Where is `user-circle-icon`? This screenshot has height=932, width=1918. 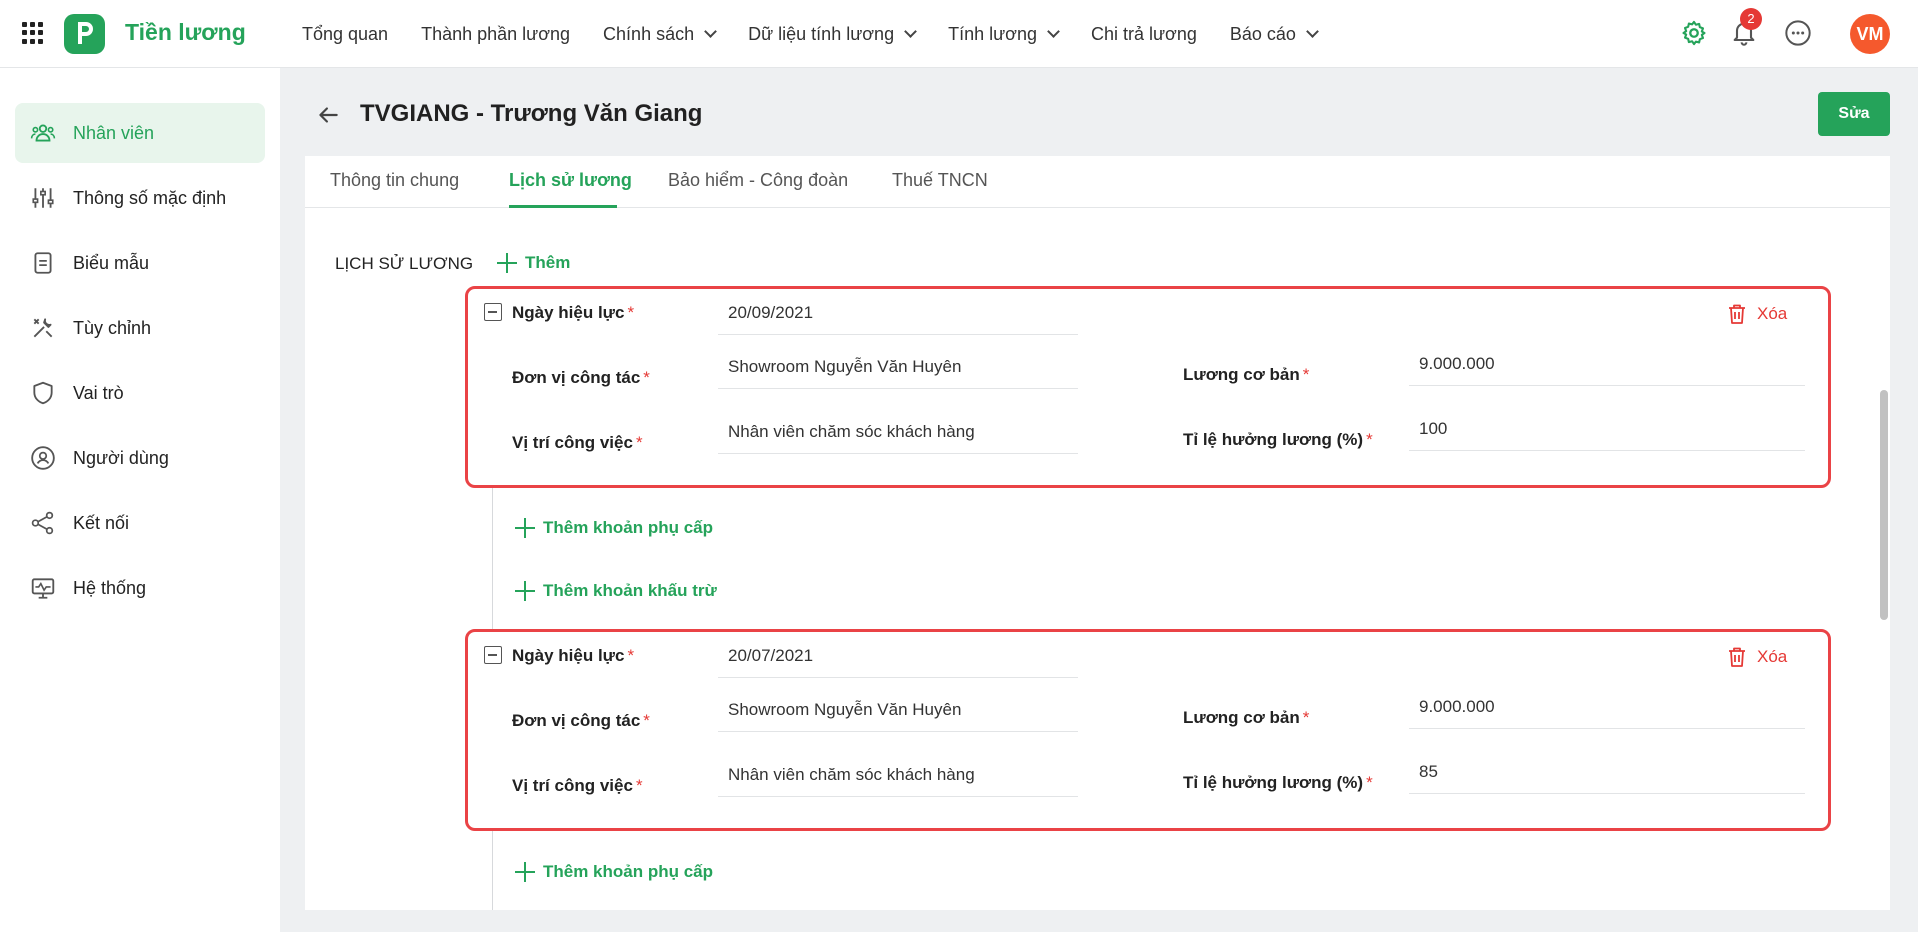 user-circle-icon is located at coordinates (43, 458).